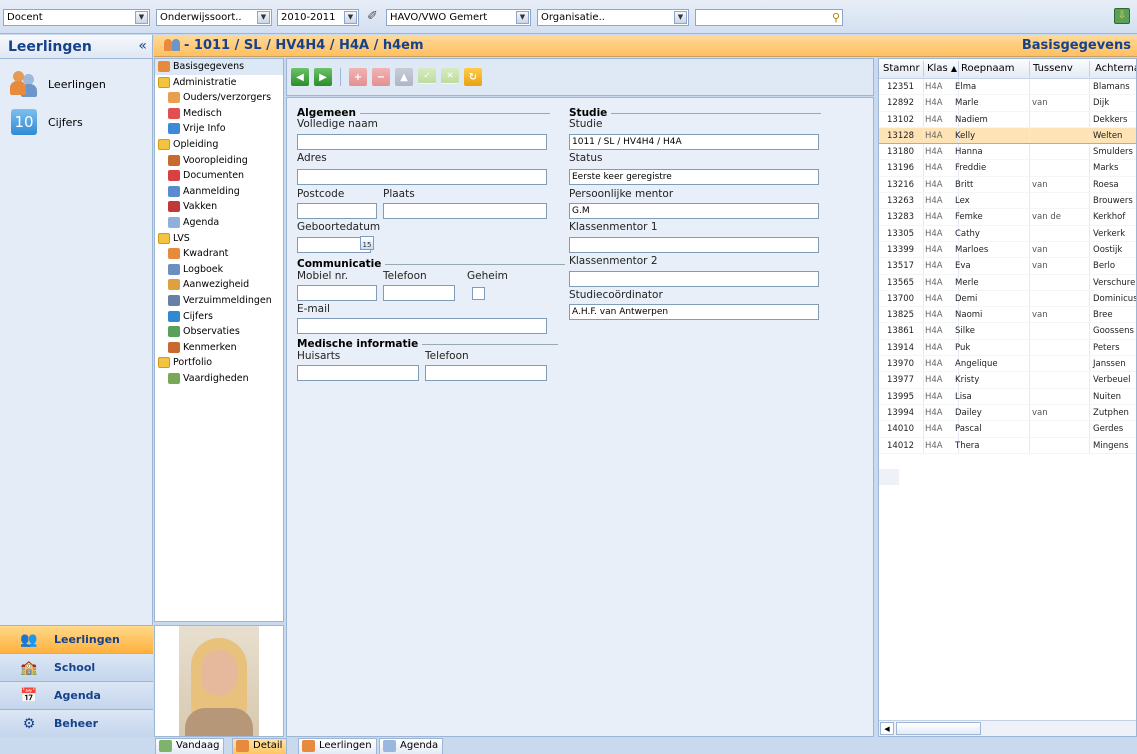  I want to click on export-icon: ⇩, so click(1122, 16).